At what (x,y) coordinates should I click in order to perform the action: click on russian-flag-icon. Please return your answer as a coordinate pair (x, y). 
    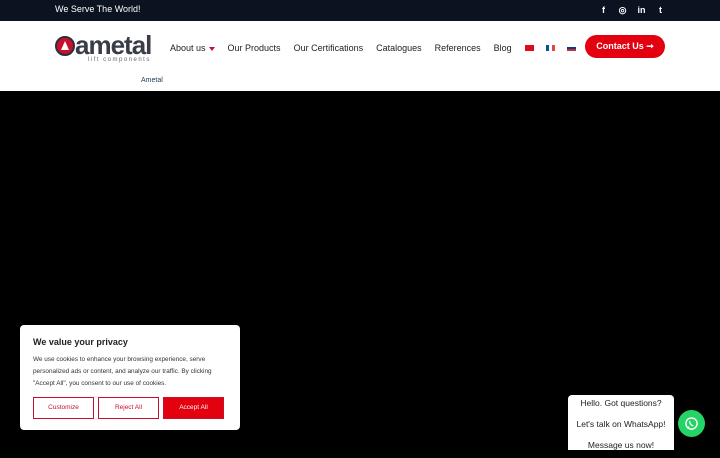
    Looking at the image, I should click on (571, 48).